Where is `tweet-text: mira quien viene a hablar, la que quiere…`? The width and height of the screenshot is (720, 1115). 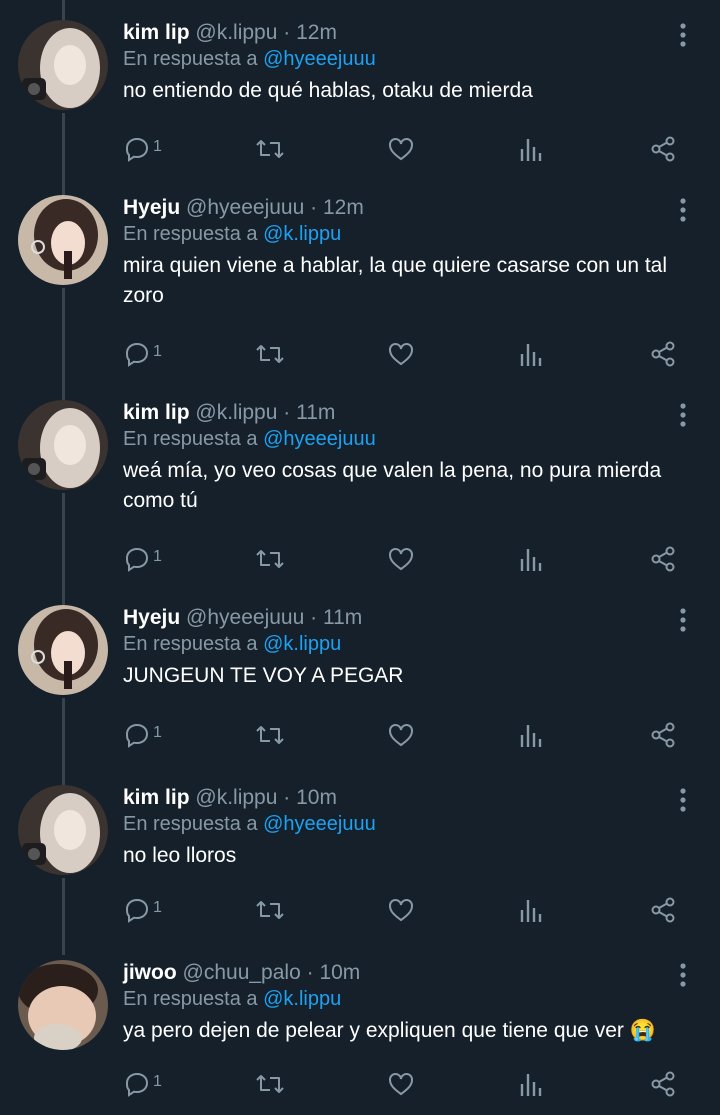 tweet-text: mira quien viene a hablar, la que quiere… is located at coordinates (395, 280).